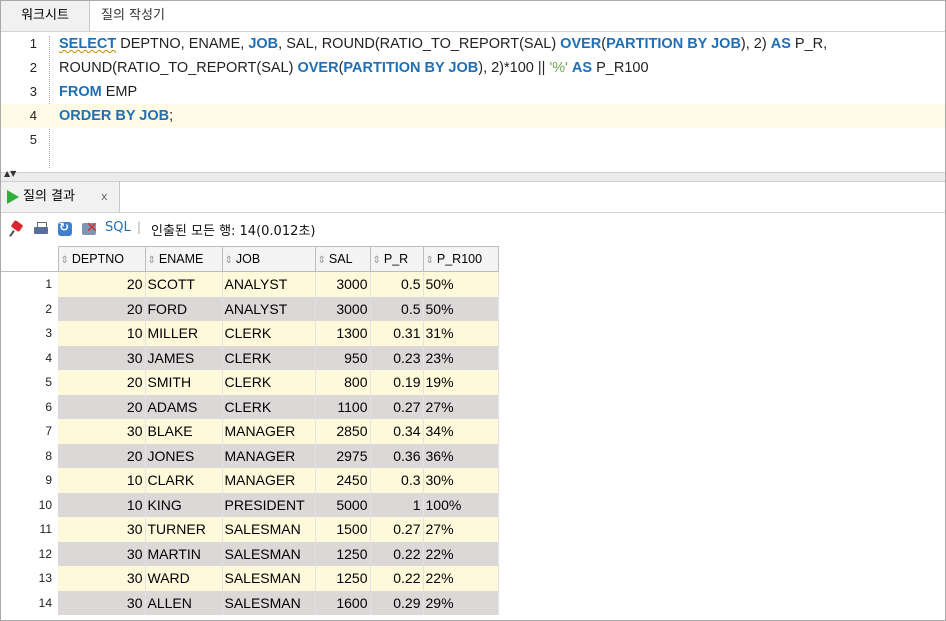  What do you see at coordinates (10, 174) in the screenshot?
I see `collapse-arrows-icon: ▲▼` at bounding box center [10, 174].